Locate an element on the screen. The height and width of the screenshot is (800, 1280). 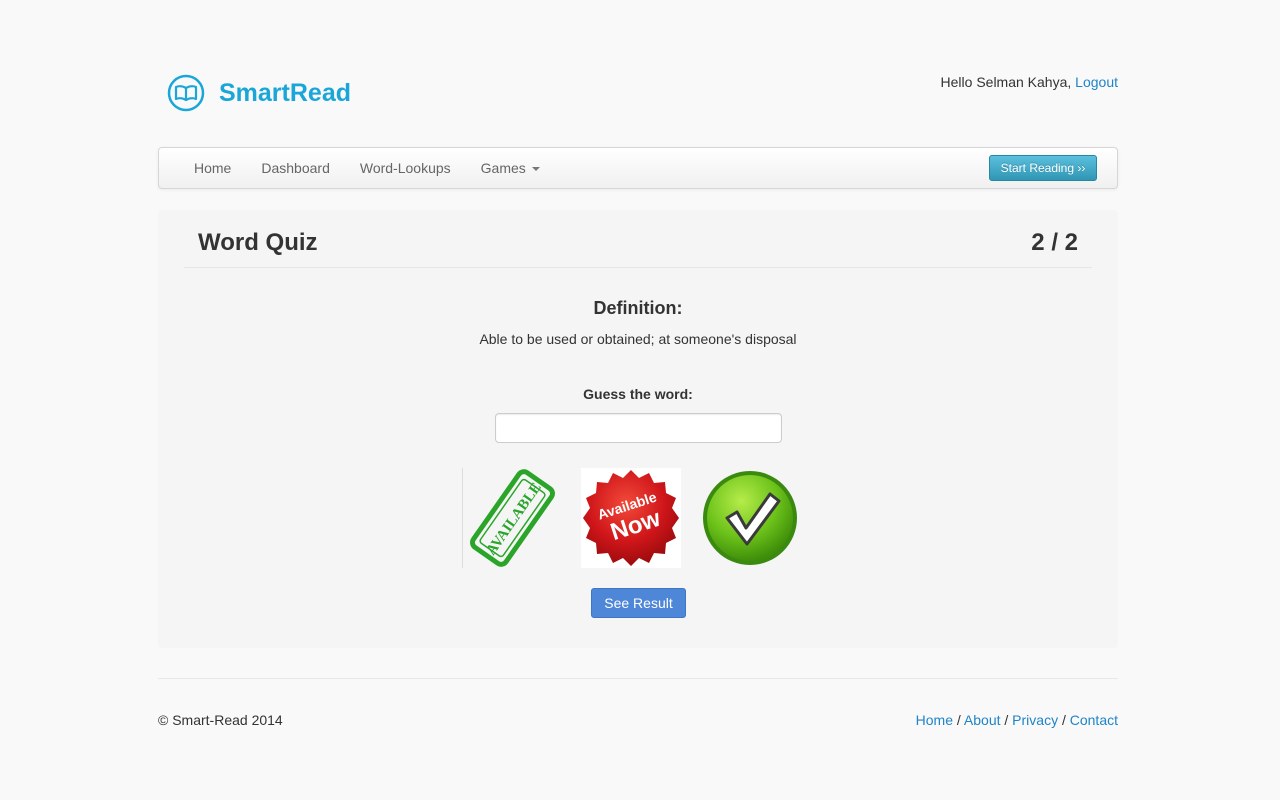
nav-menu: Home Dashboard Word-Lookups Games is located at coordinates (367, 168).